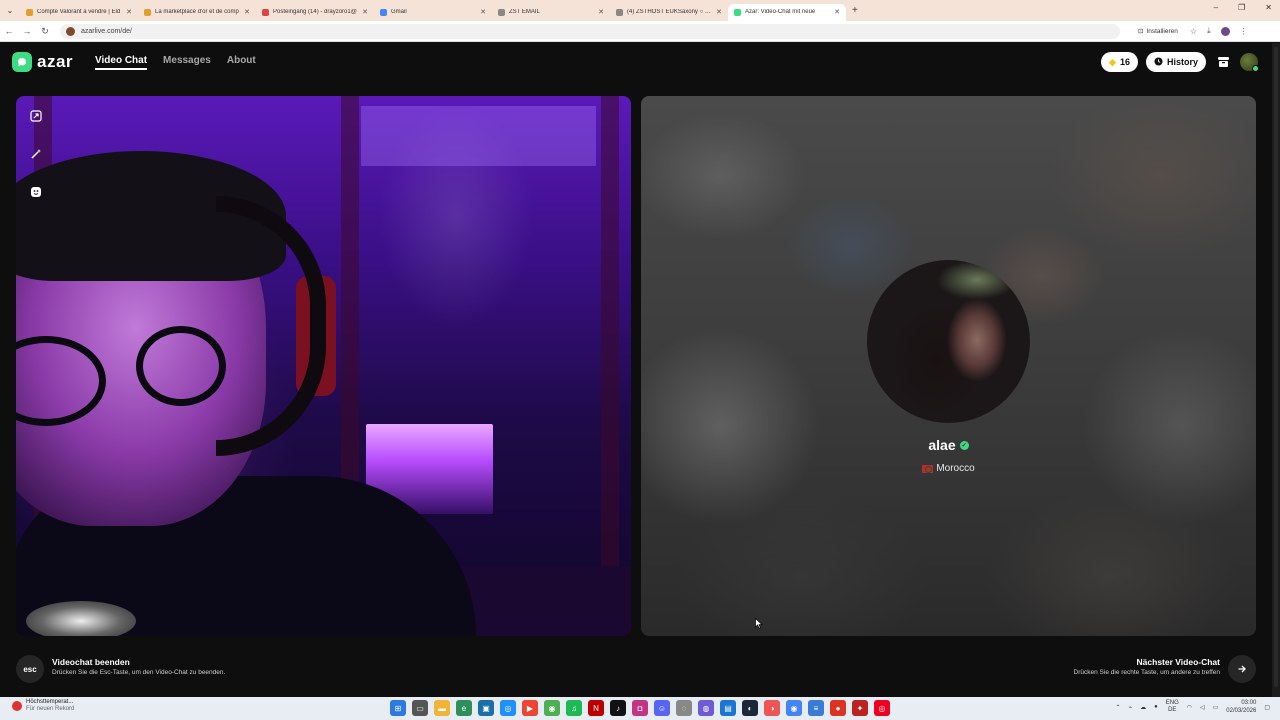 The image size is (1280, 720). I want to click on reload-icon: ↻, so click(45, 31).